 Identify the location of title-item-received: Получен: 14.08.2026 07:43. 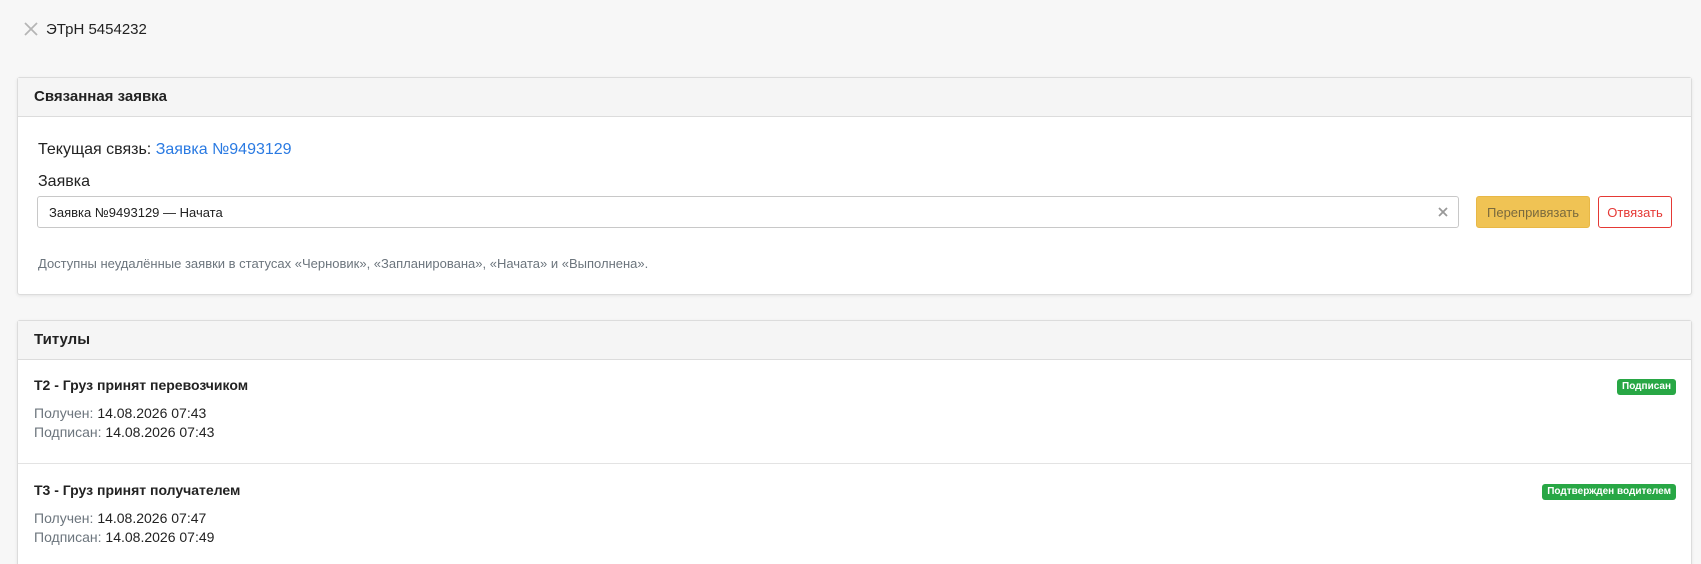
(120, 413).